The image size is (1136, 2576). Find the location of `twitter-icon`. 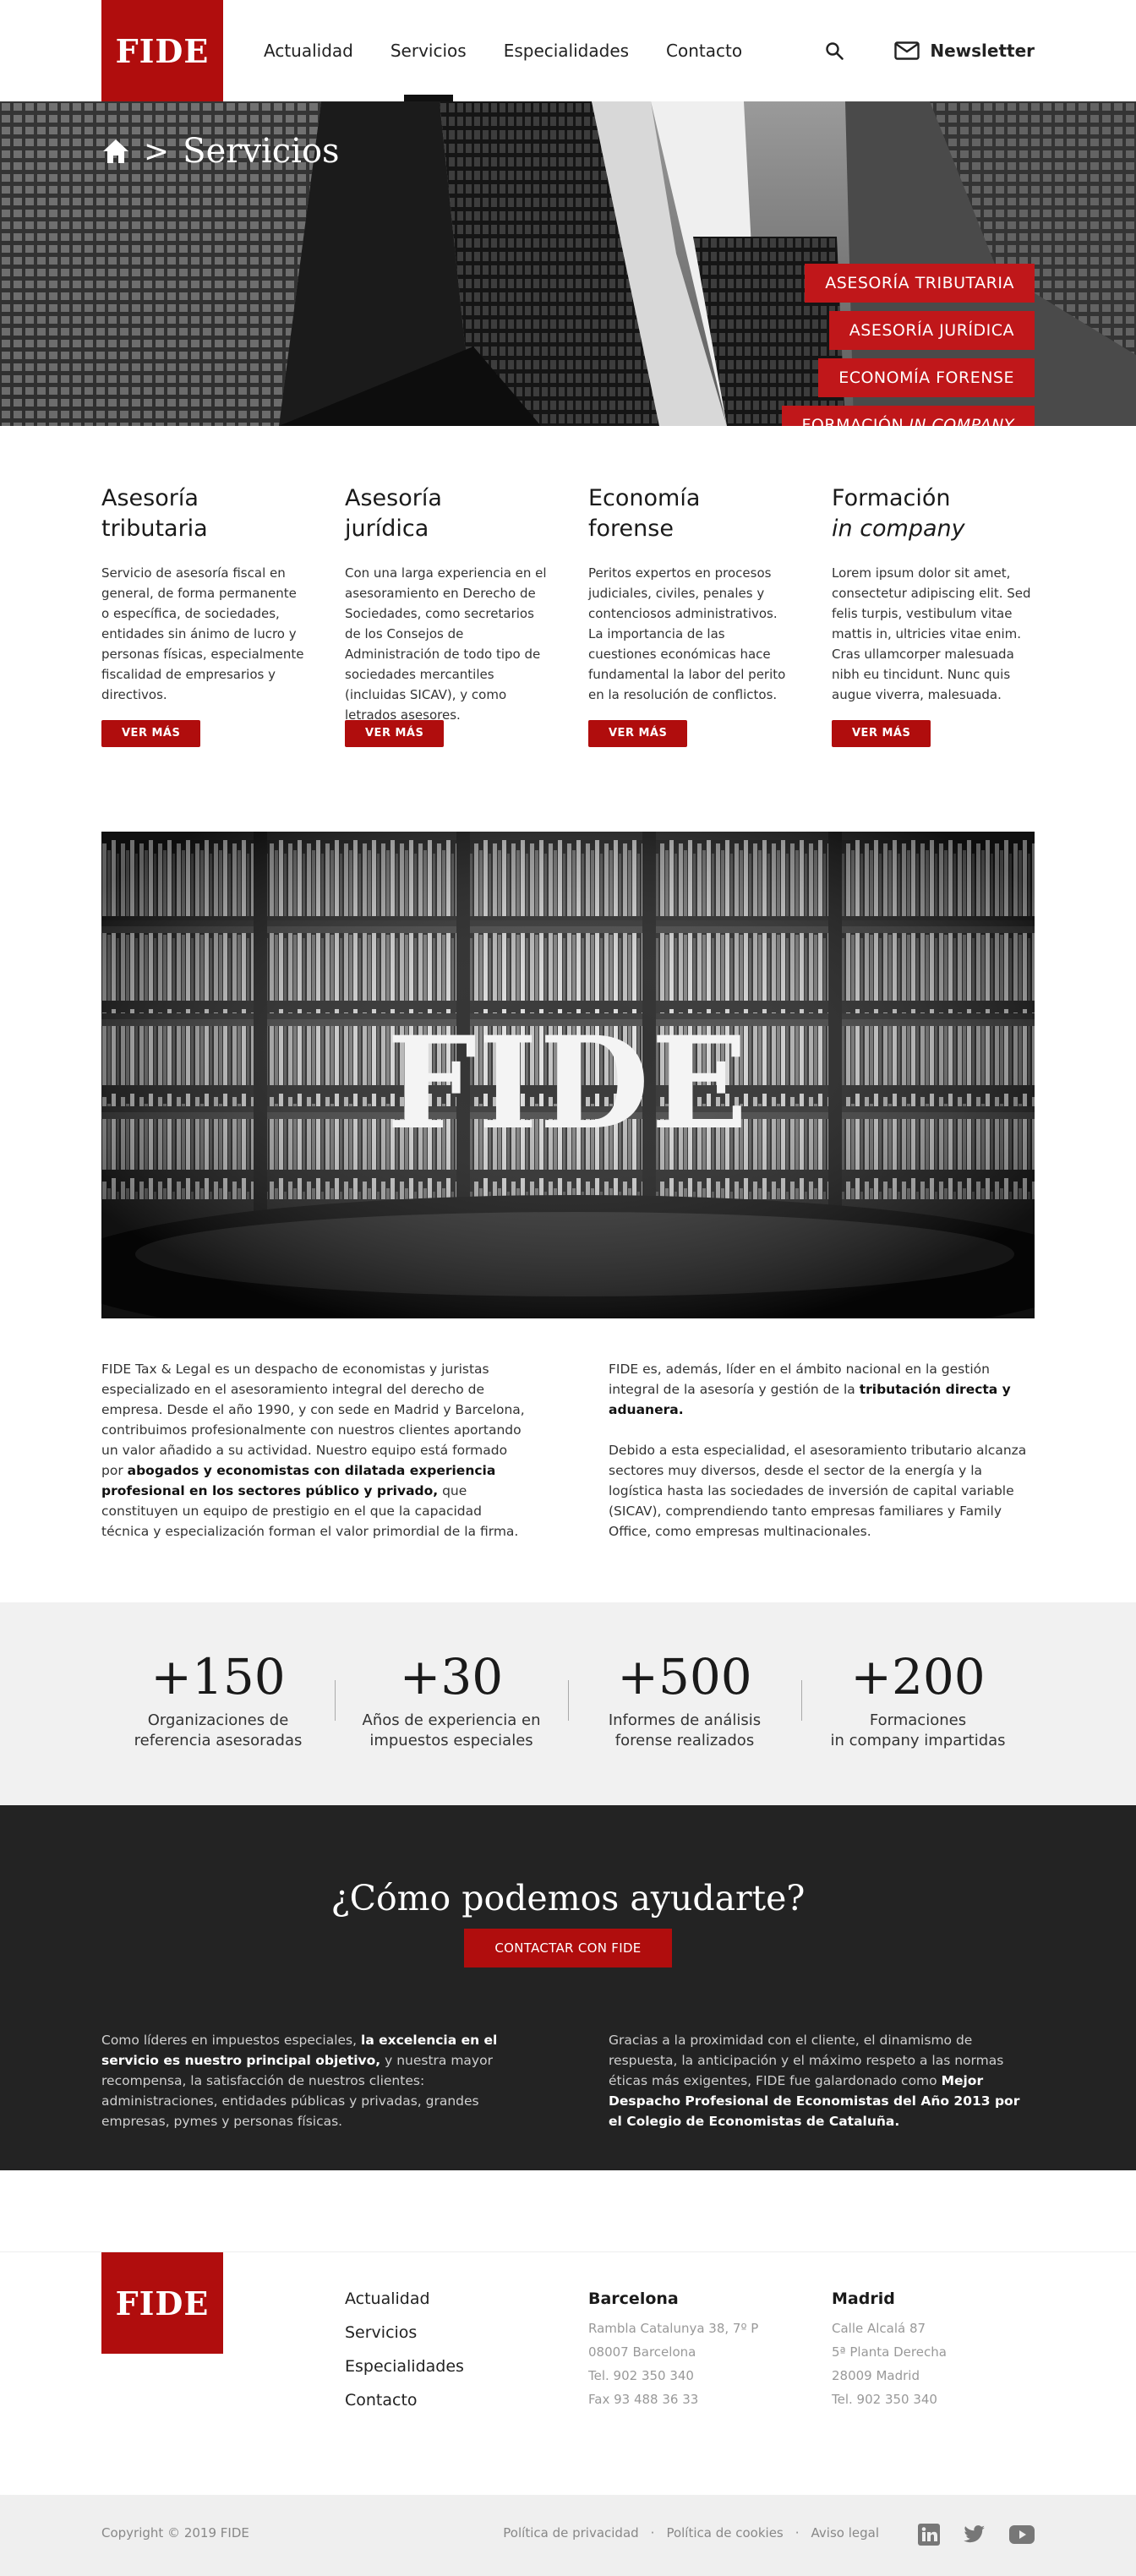

twitter-icon is located at coordinates (975, 2534).